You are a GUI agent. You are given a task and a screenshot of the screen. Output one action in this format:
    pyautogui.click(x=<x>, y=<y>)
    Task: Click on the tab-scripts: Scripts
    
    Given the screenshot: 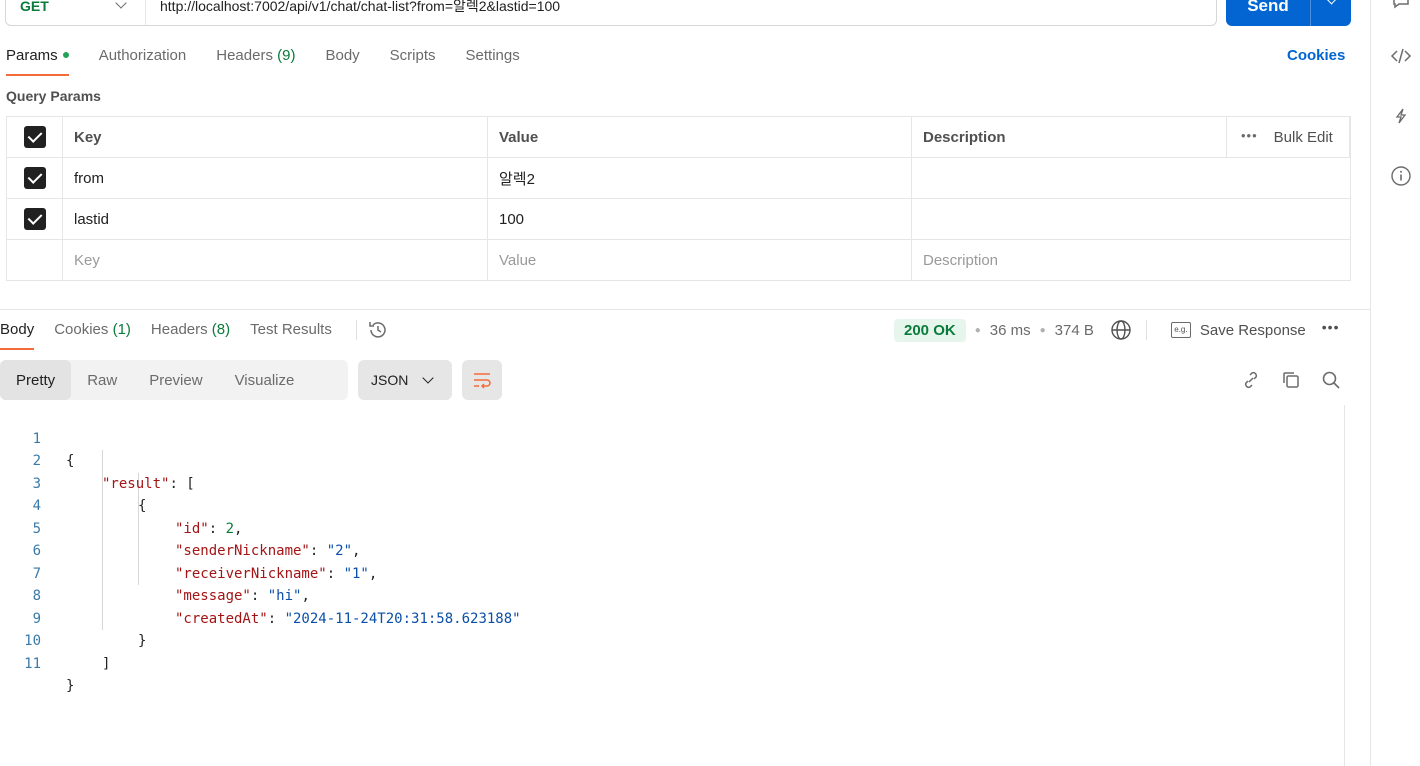 What is the action you would take?
    pyautogui.click(x=413, y=58)
    